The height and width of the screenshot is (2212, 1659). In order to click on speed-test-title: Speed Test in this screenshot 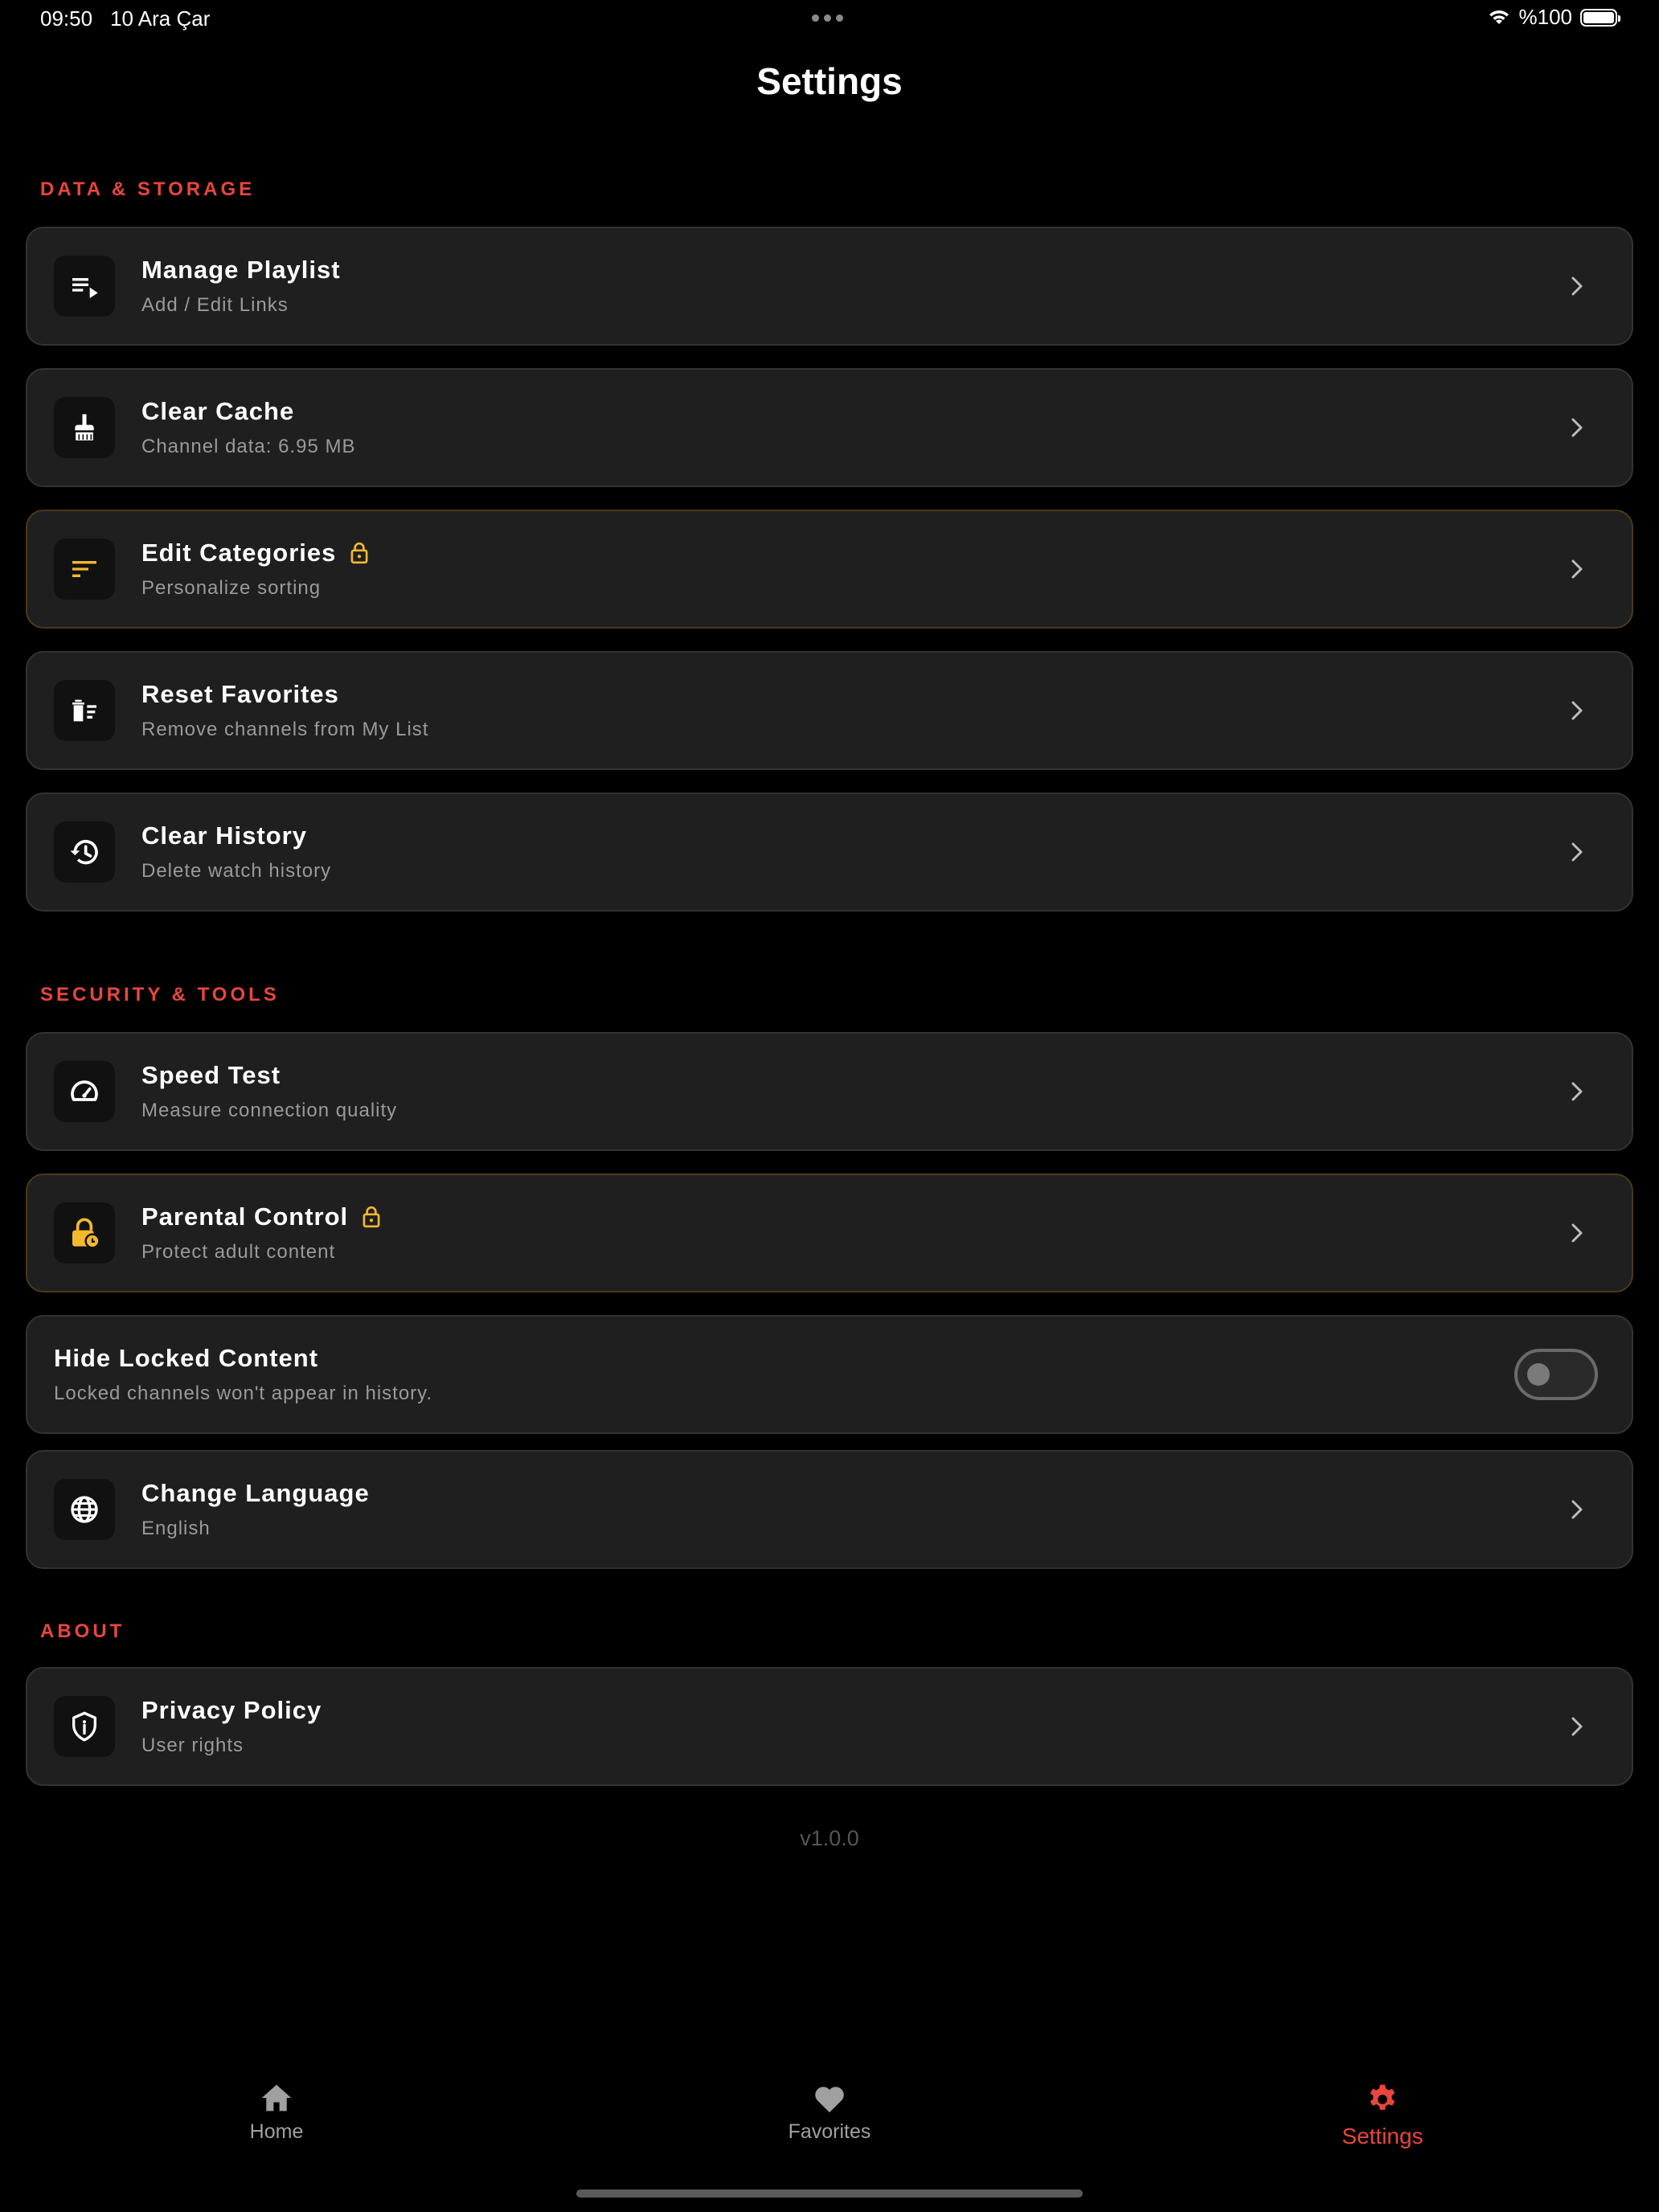, I will do `click(211, 1075)`.